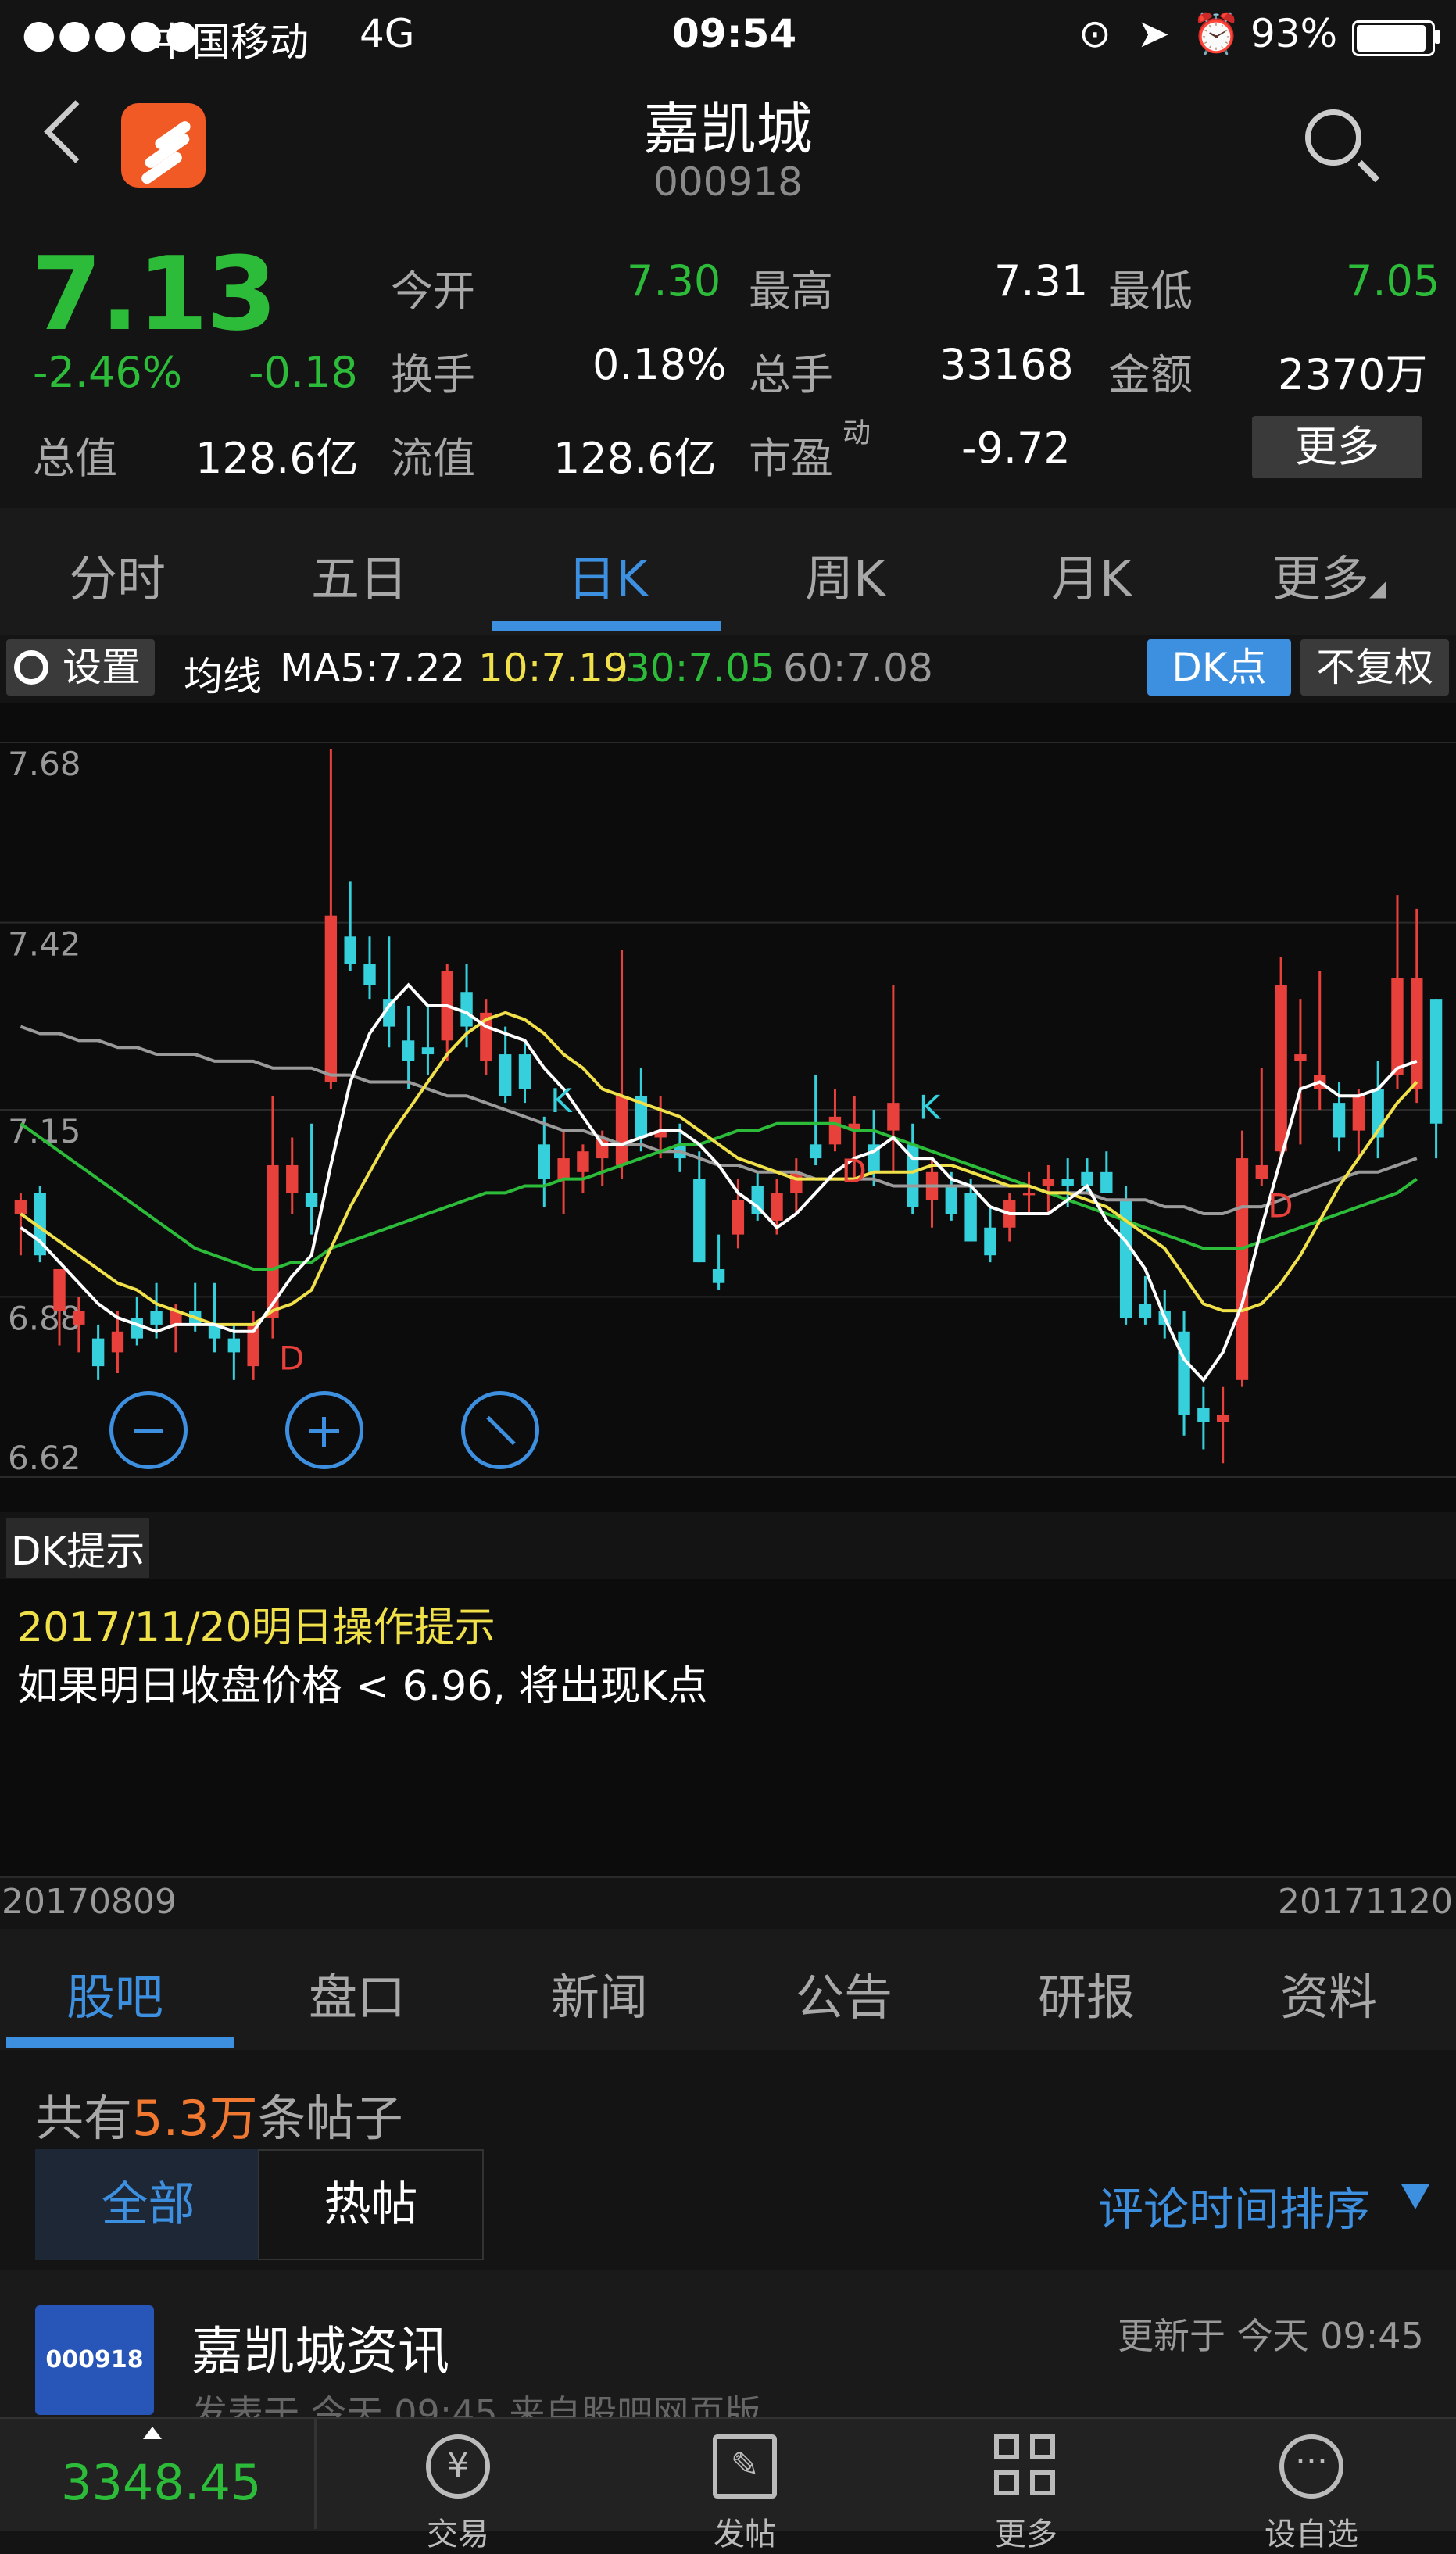  What do you see at coordinates (1026, 2531) in the screenshot?
I see `nav-more-label: 更多` at bounding box center [1026, 2531].